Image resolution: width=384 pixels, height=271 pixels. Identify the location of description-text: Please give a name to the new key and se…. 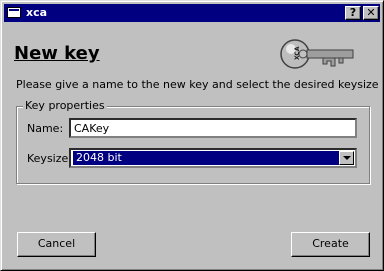
(197, 84).